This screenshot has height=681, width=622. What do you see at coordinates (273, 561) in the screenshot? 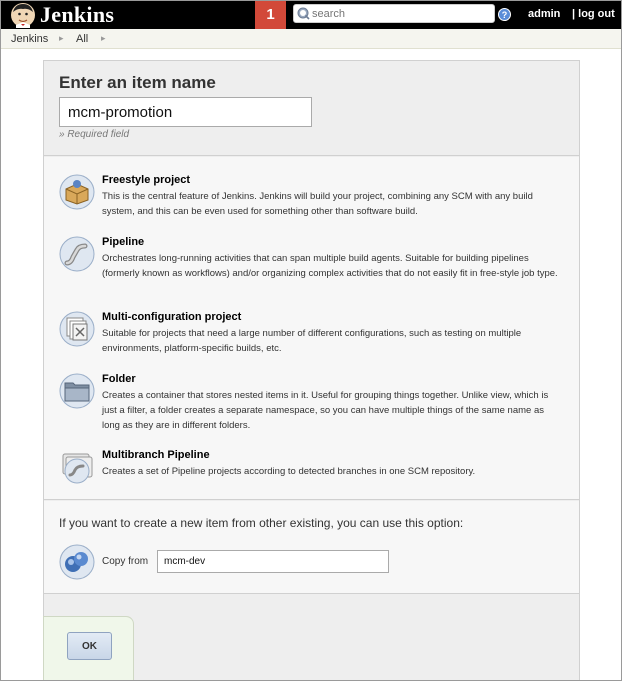
I see `copy-from-input` at bounding box center [273, 561].